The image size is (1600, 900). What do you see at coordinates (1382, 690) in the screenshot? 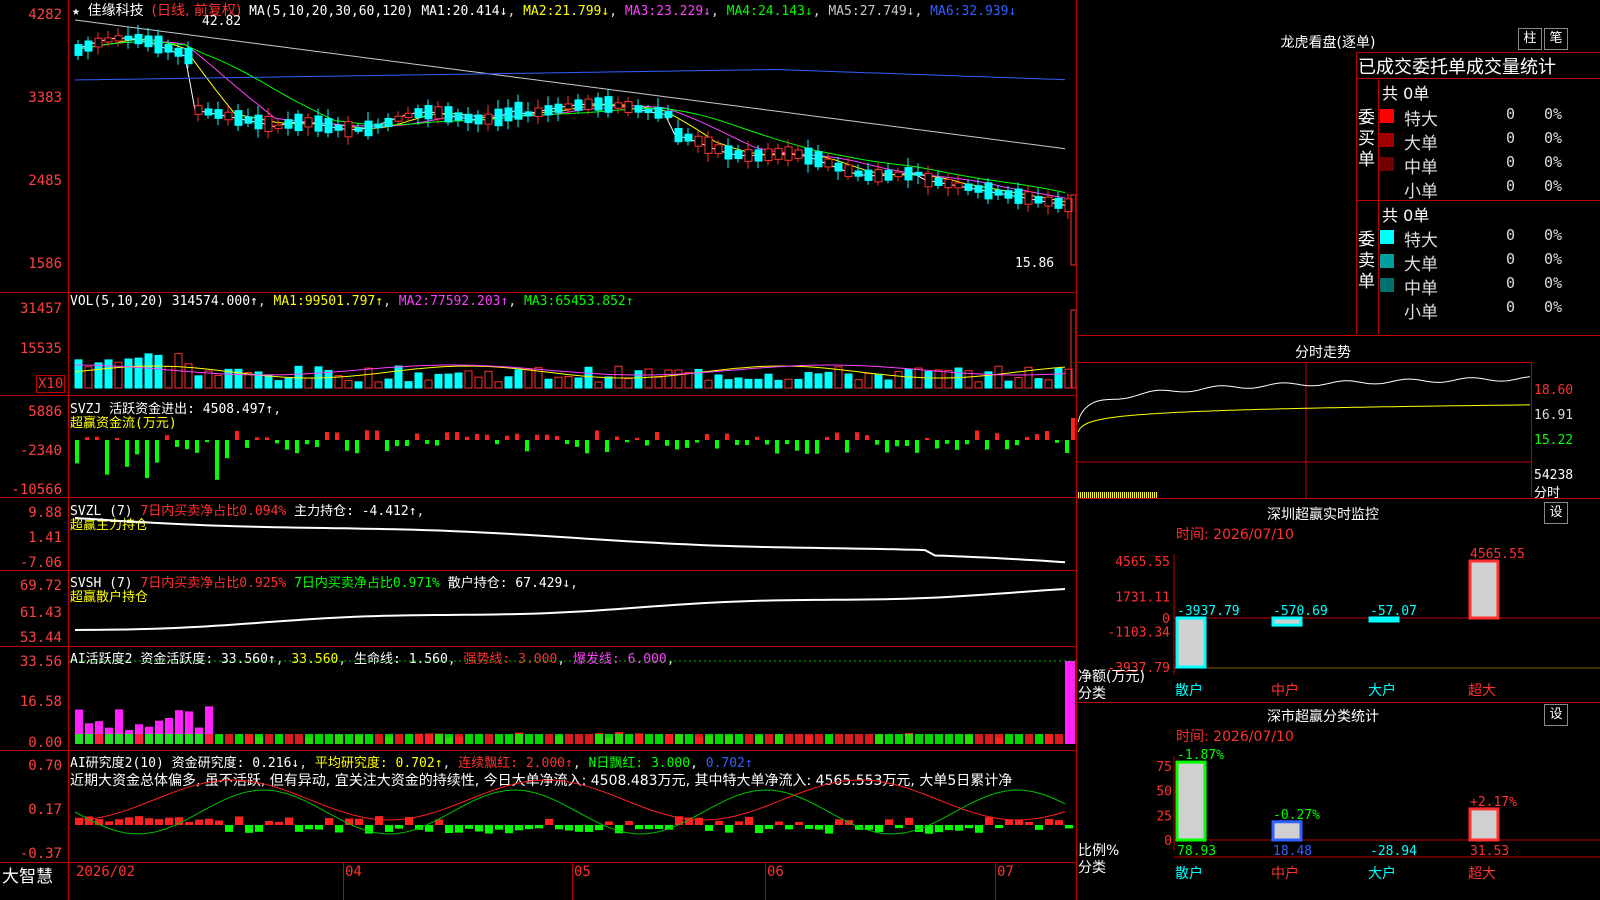
I see `monitor-category-label: 大户` at bounding box center [1382, 690].